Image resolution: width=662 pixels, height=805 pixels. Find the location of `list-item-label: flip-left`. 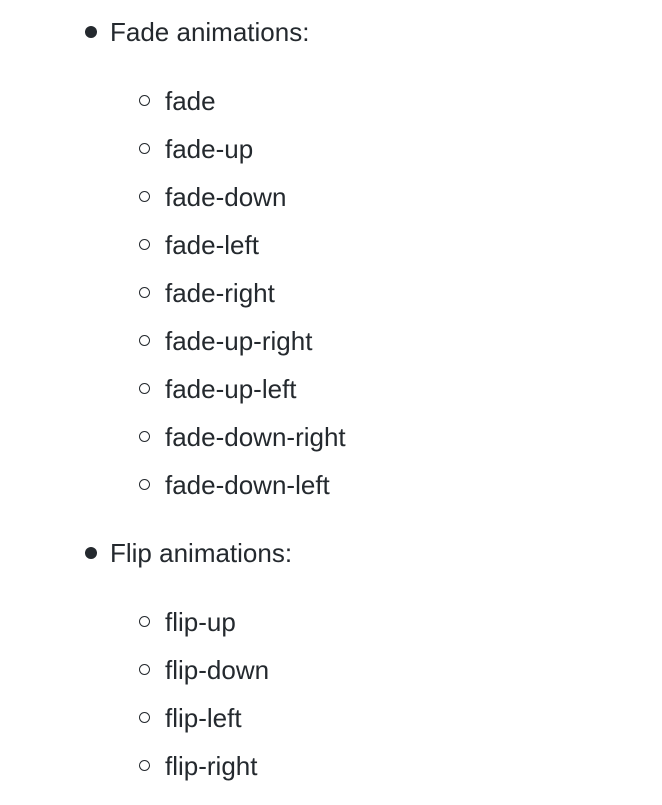

list-item-label: flip-left is located at coordinates (203, 718).